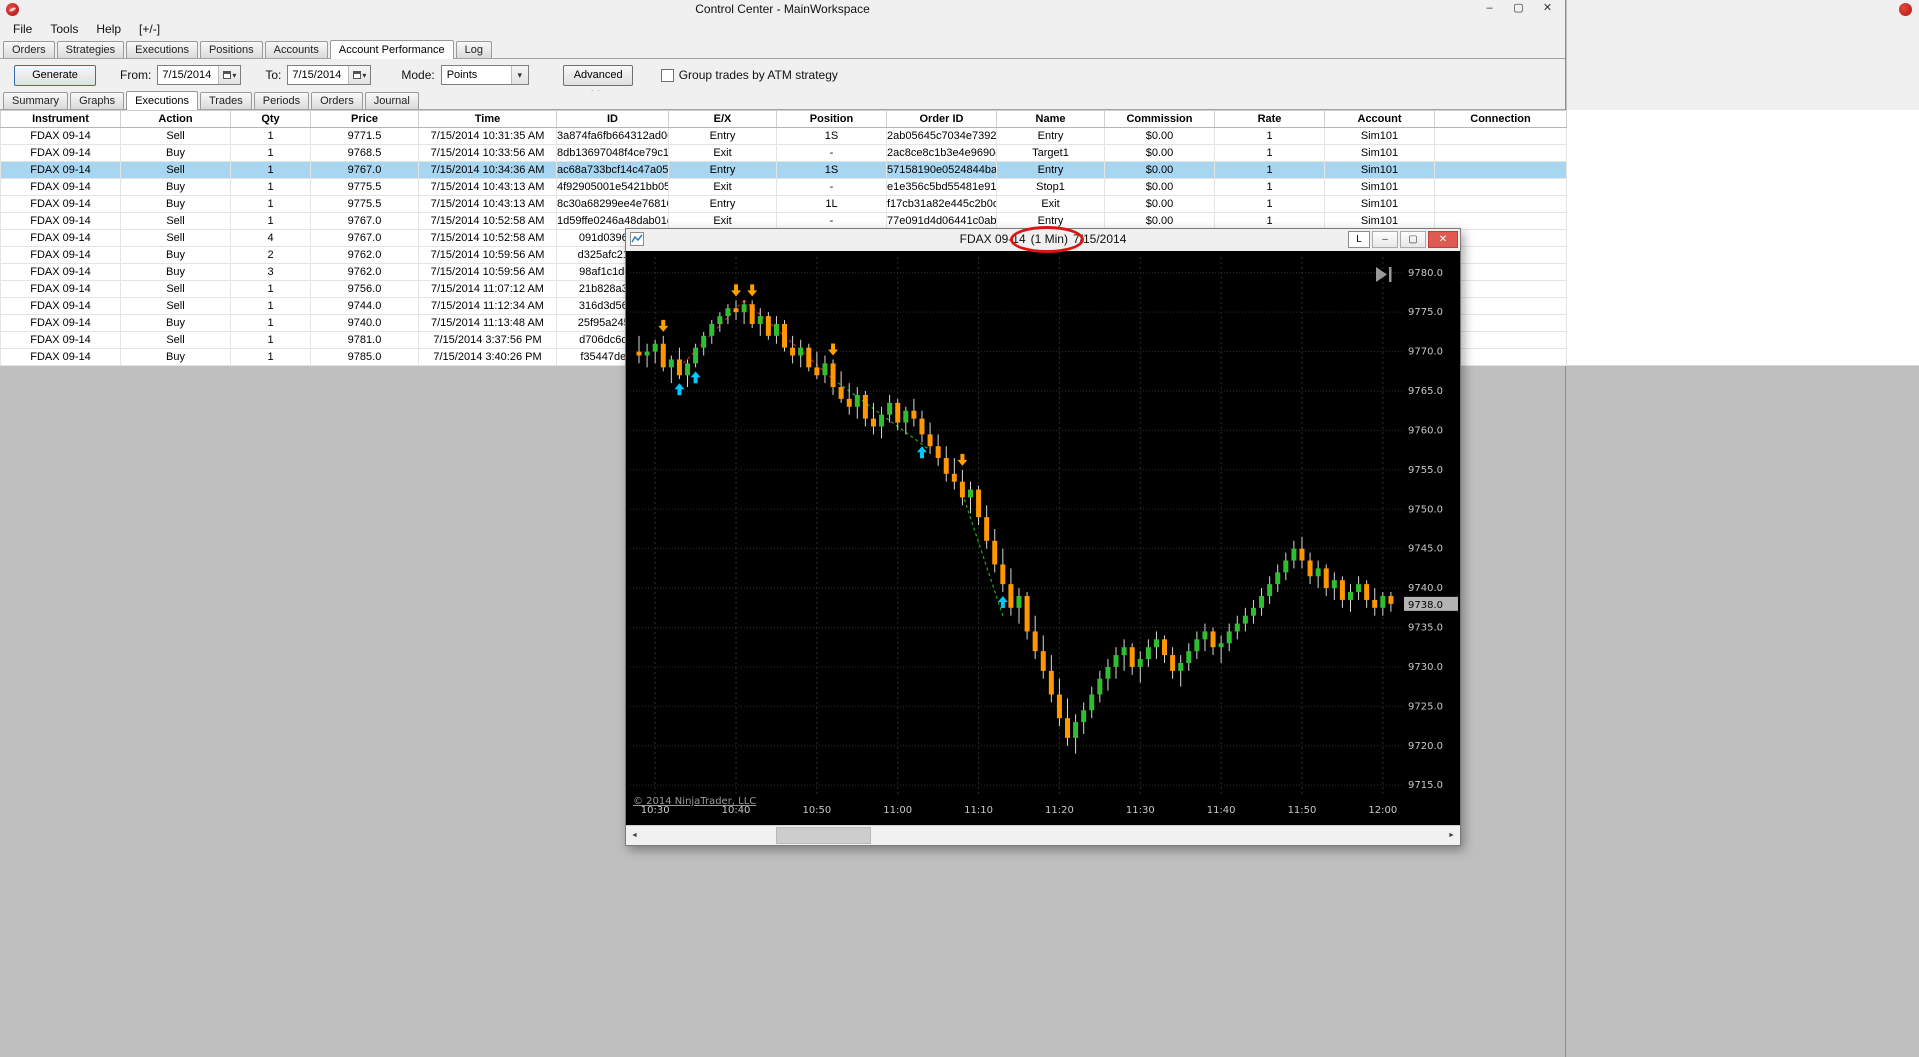 This screenshot has width=1919, height=1057. What do you see at coordinates (487, 119) in the screenshot?
I see `col-time: Time` at bounding box center [487, 119].